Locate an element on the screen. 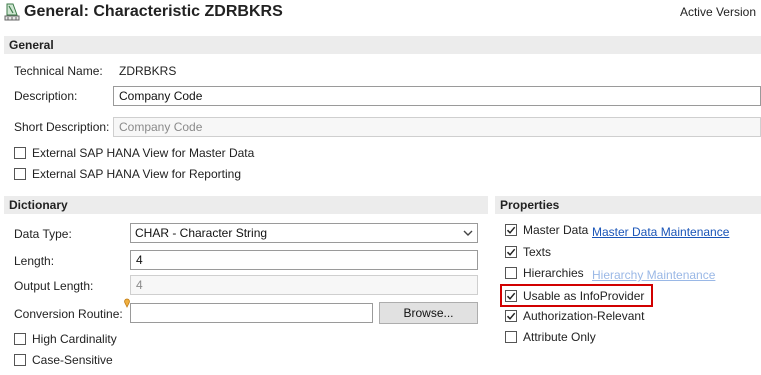 Image resolution: width=761 pixels, height=375 pixels. technical-name-value: ZDRBKRS is located at coordinates (148, 71).